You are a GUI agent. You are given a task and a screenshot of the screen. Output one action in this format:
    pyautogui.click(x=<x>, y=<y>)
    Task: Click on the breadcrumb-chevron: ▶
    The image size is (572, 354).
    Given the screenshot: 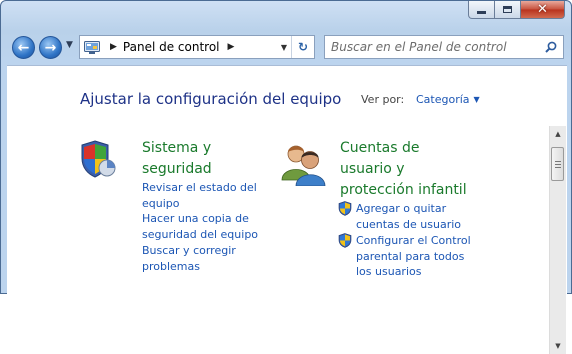 What is the action you would take?
    pyautogui.click(x=231, y=47)
    